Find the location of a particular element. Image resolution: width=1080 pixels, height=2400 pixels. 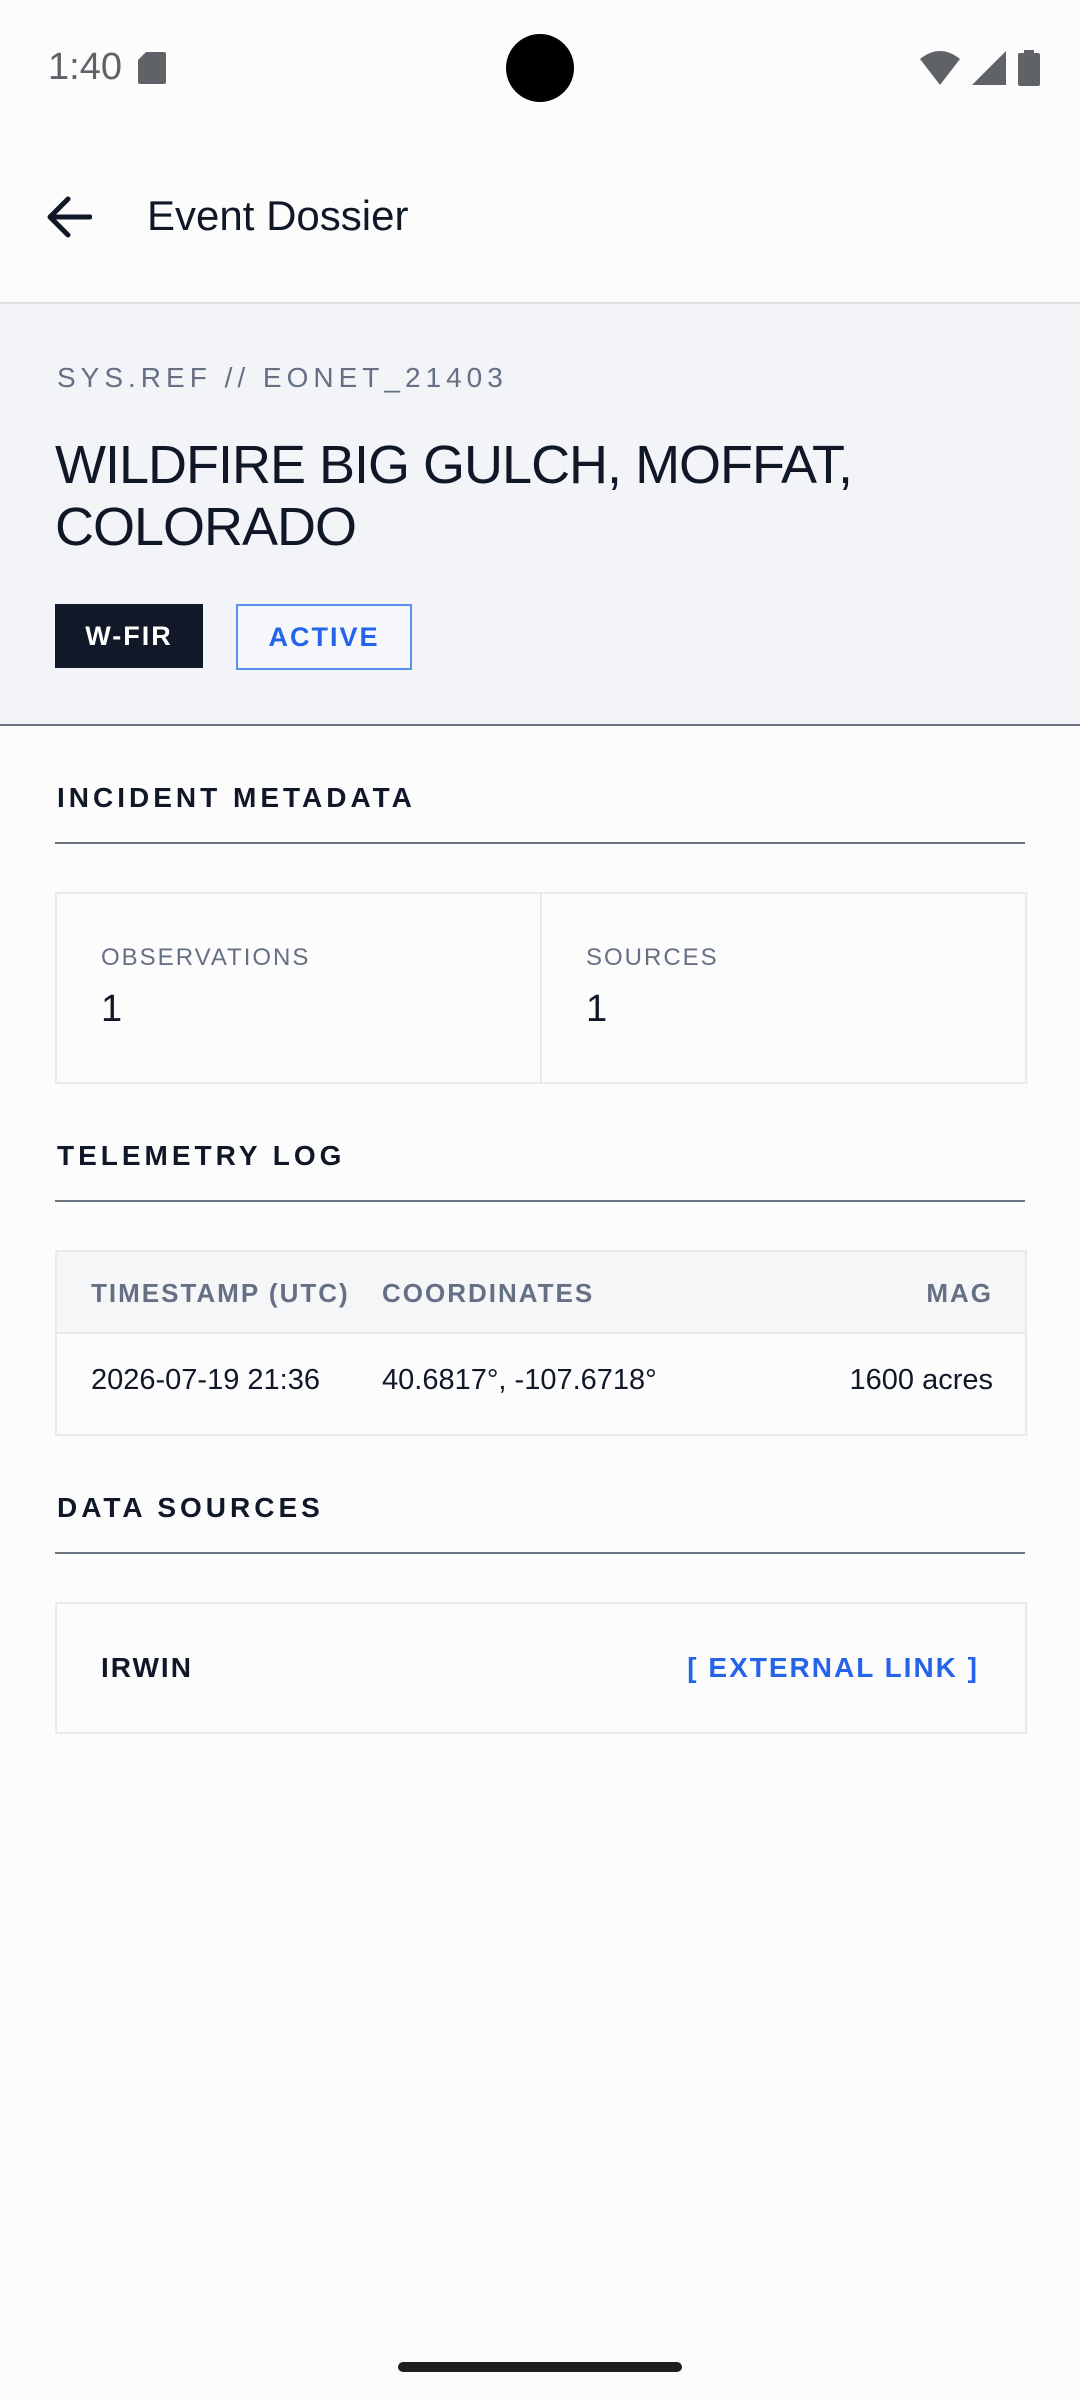

external-link: [ EXTERNAL LINK ] is located at coordinates (833, 1668).